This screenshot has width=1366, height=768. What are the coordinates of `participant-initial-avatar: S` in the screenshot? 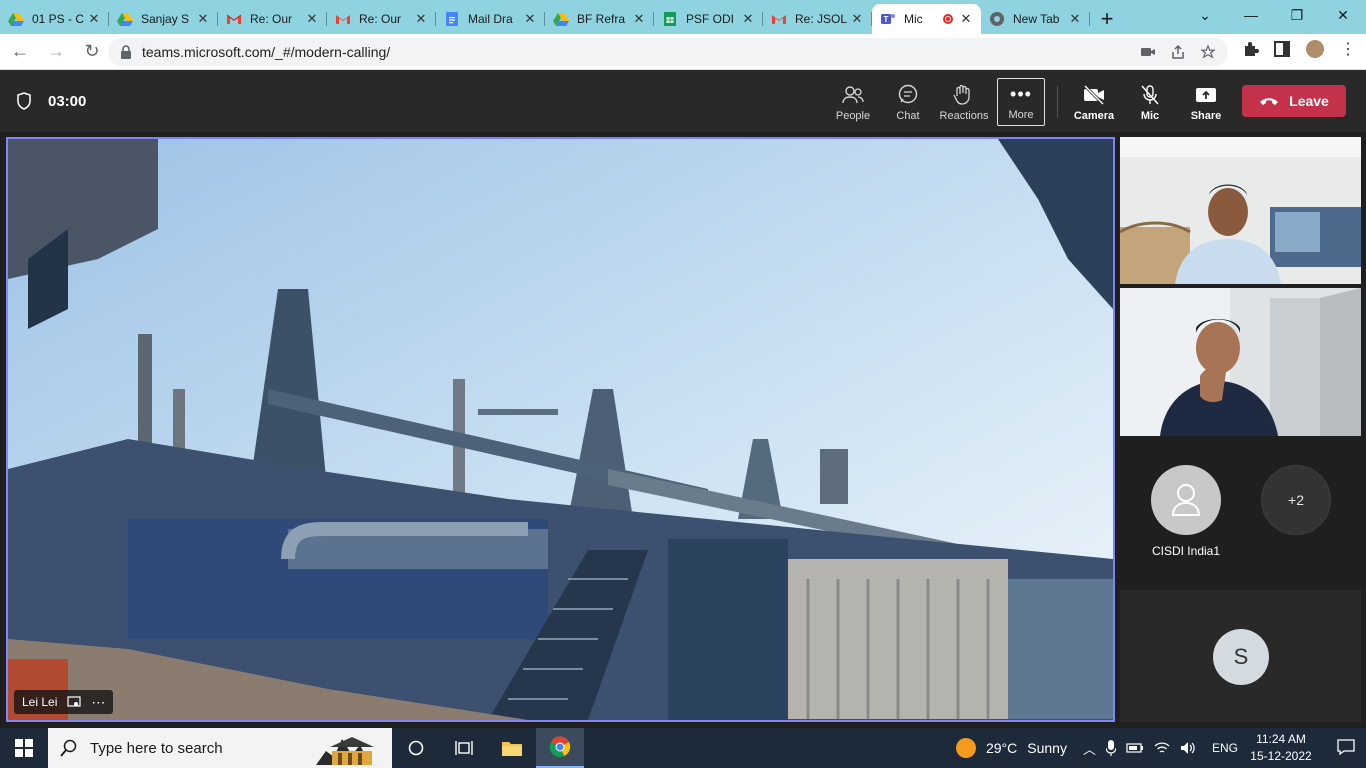 It's located at (1241, 657).